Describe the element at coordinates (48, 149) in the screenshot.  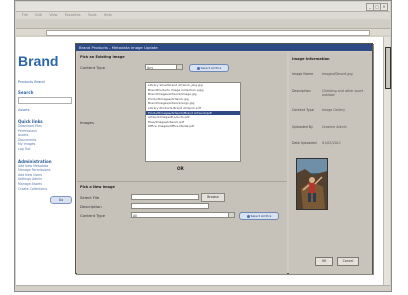
I see `quick-link: Log Out` at that location.